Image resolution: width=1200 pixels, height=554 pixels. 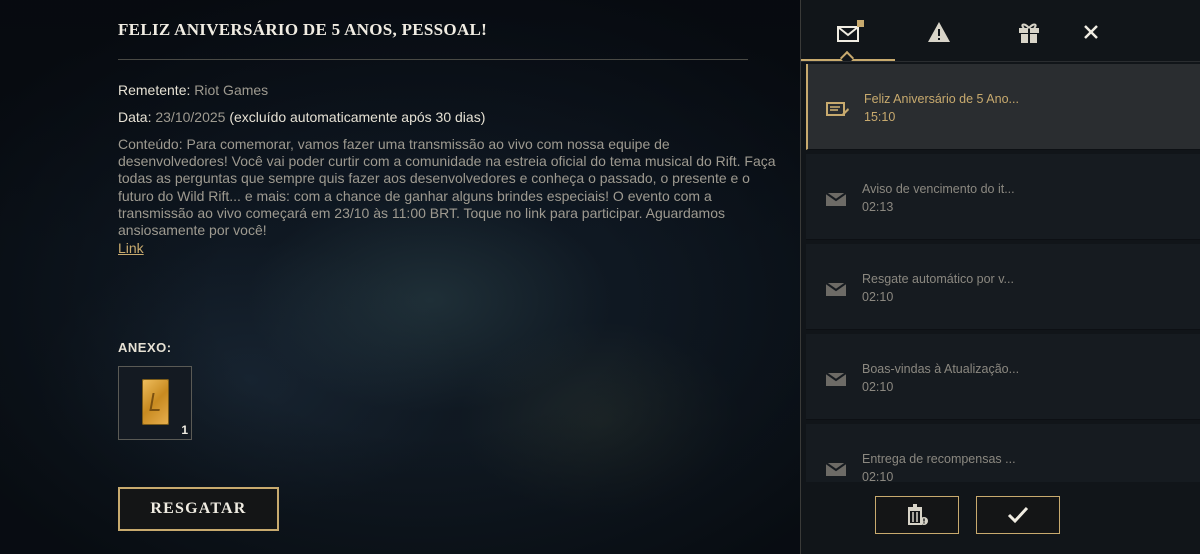 What do you see at coordinates (1003, 107) in the screenshot?
I see `mail-list-item: Feliz Aniversário de 5 Ano... 15:10` at bounding box center [1003, 107].